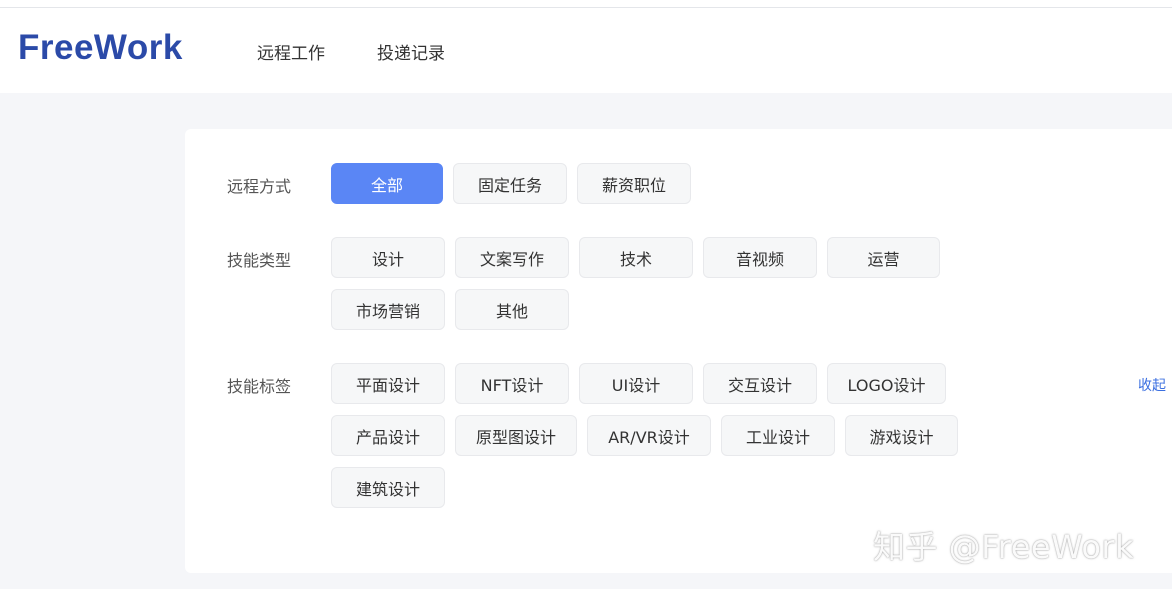  What do you see at coordinates (388, 487) in the screenshot?
I see `chip-tag-architecture-design: 建筑设计` at bounding box center [388, 487].